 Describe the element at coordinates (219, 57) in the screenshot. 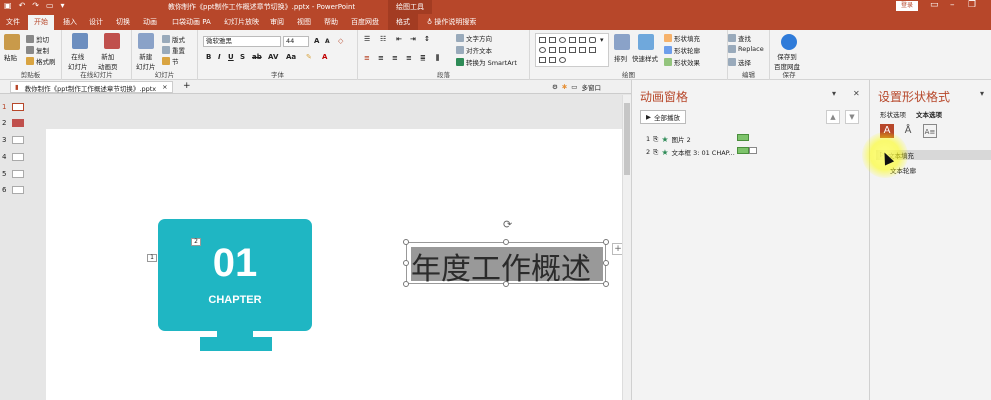

I see `italic-icon: I` at that location.